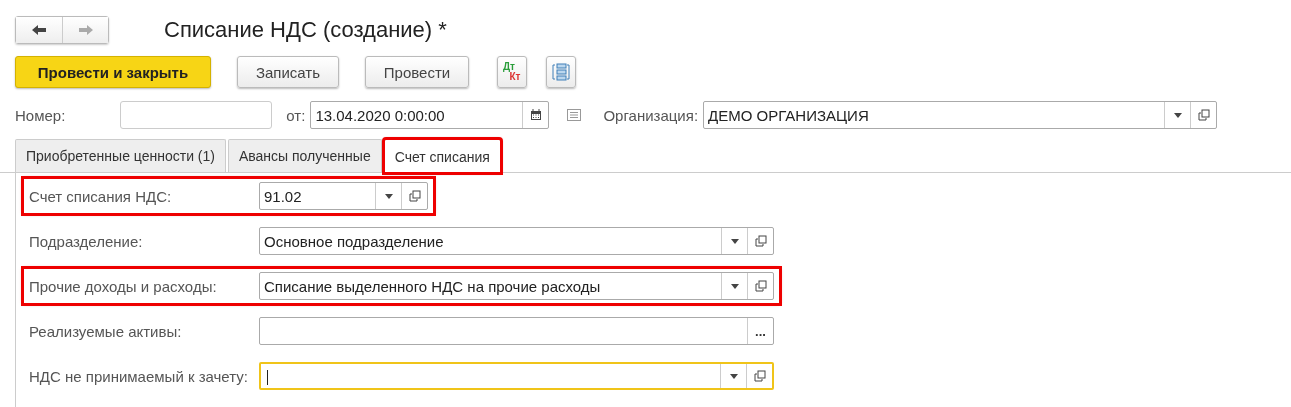  Describe the element at coordinates (296, 115) in the screenshot. I see `date-label: от:` at that location.